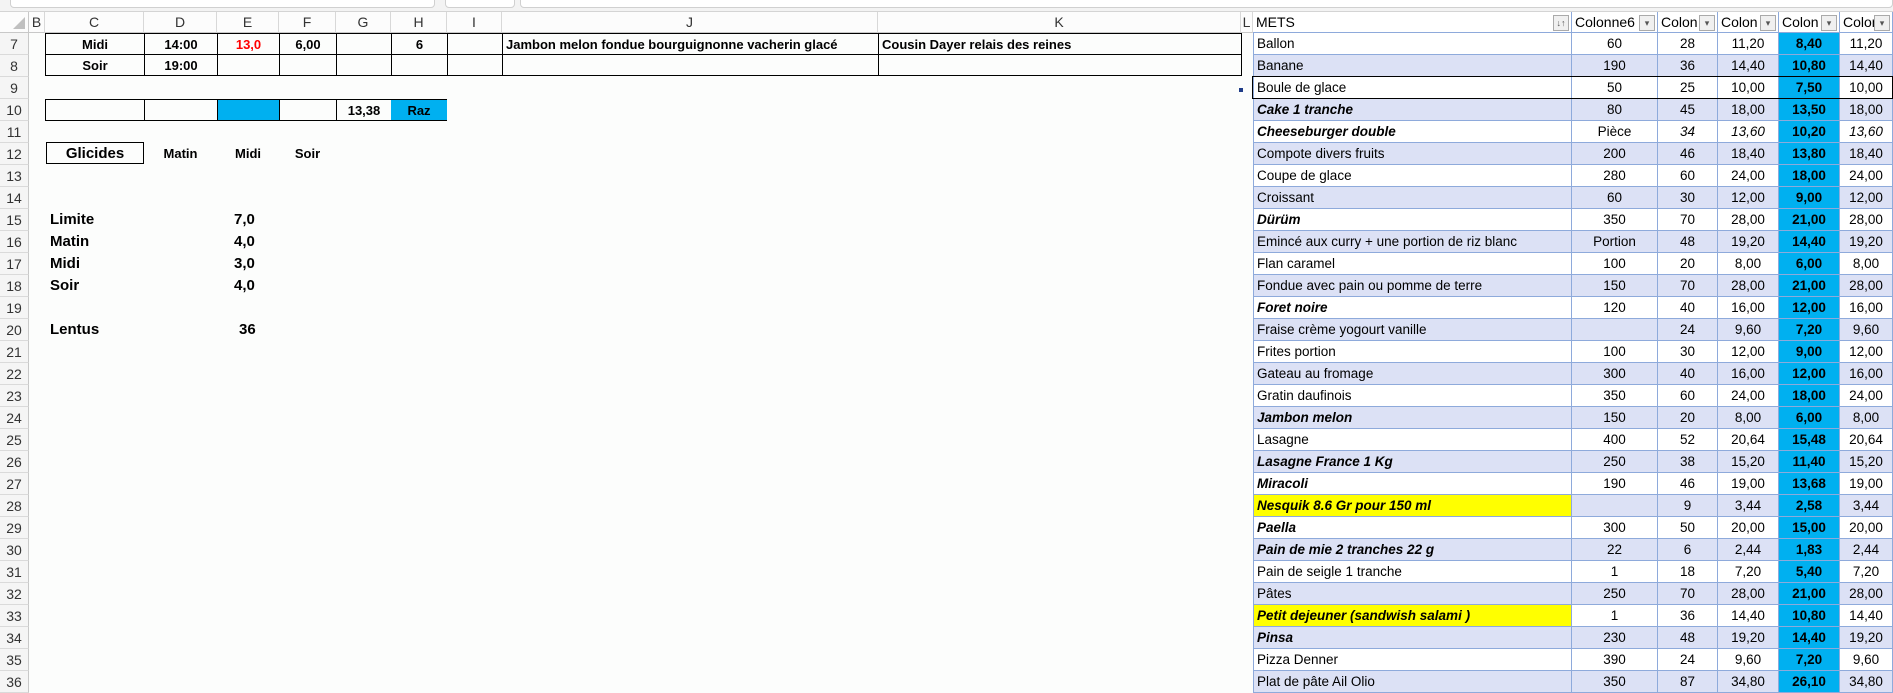 The image size is (1893, 693). I want to click on dose-value-cell: 7,20, so click(1809, 330).